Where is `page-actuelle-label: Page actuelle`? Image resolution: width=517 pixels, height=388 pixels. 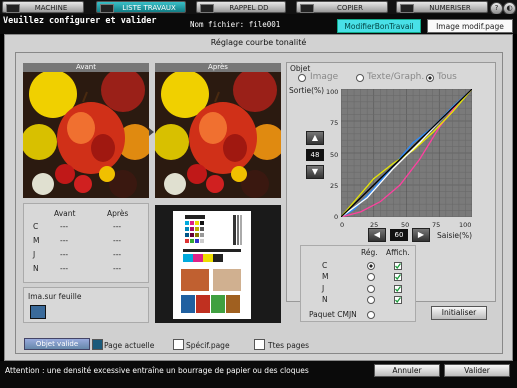 page-actuelle-label: Page actuelle is located at coordinates (129, 345).